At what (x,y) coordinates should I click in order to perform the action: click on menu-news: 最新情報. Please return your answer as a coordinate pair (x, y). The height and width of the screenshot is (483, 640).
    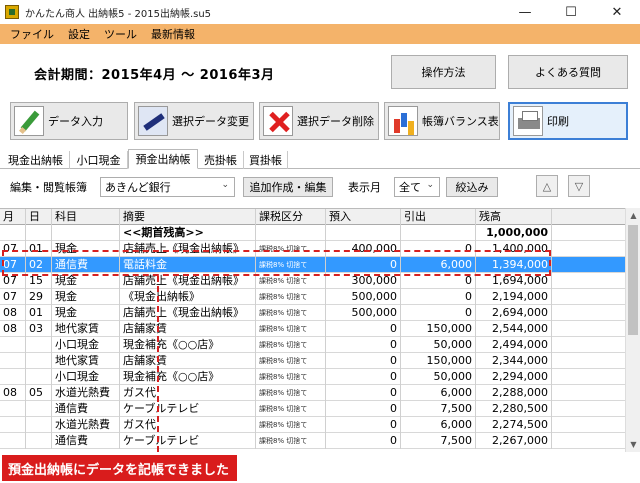
    Looking at the image, I should click on (173, 34).